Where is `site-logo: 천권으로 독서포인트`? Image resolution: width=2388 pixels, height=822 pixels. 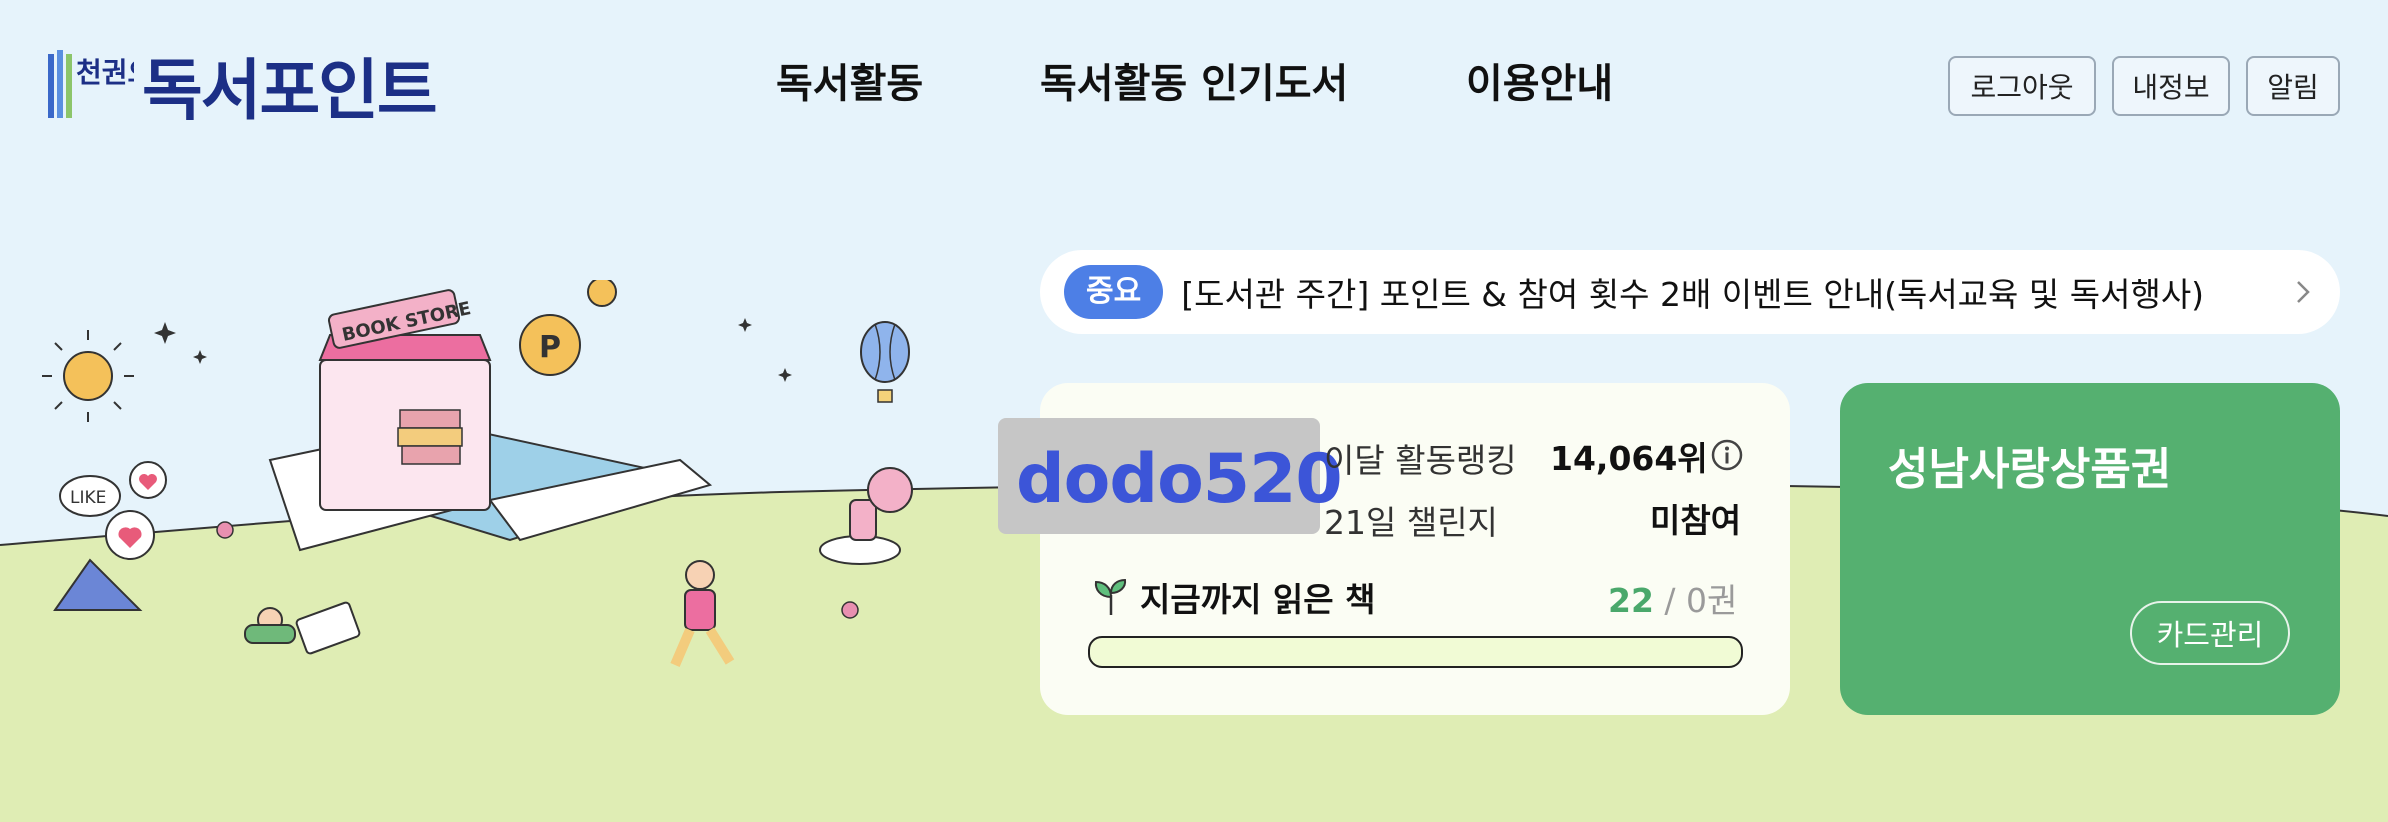
site-logo: 천권으로 독서포인트 is located at coordinates (242, 88).